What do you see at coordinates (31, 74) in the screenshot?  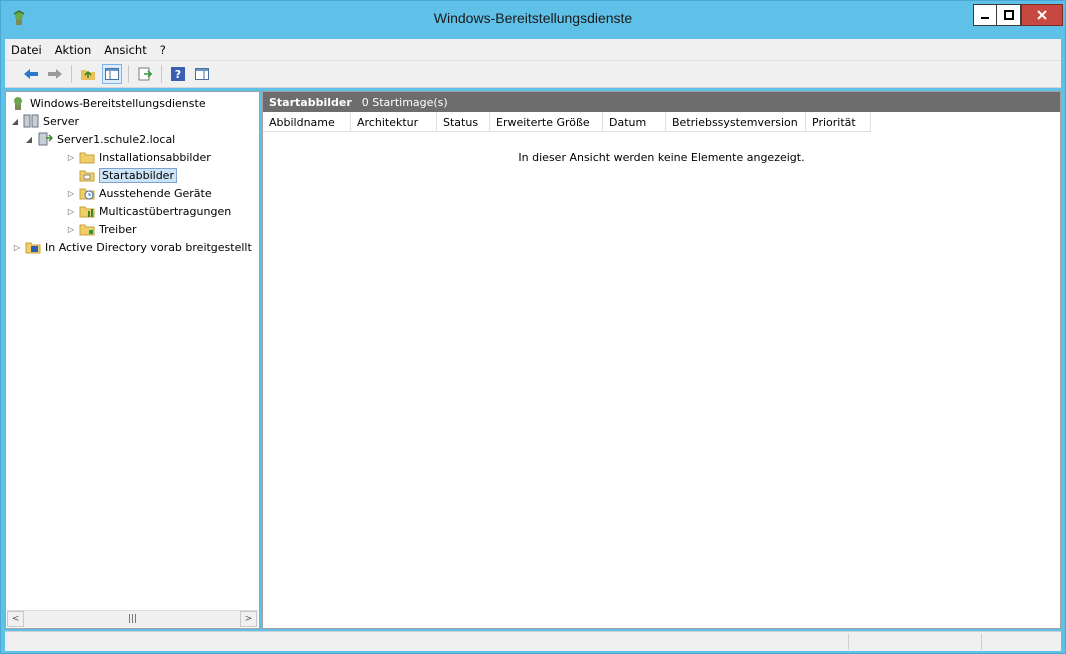 I see `back-arrow-icon` at bounding box center [31, 74].